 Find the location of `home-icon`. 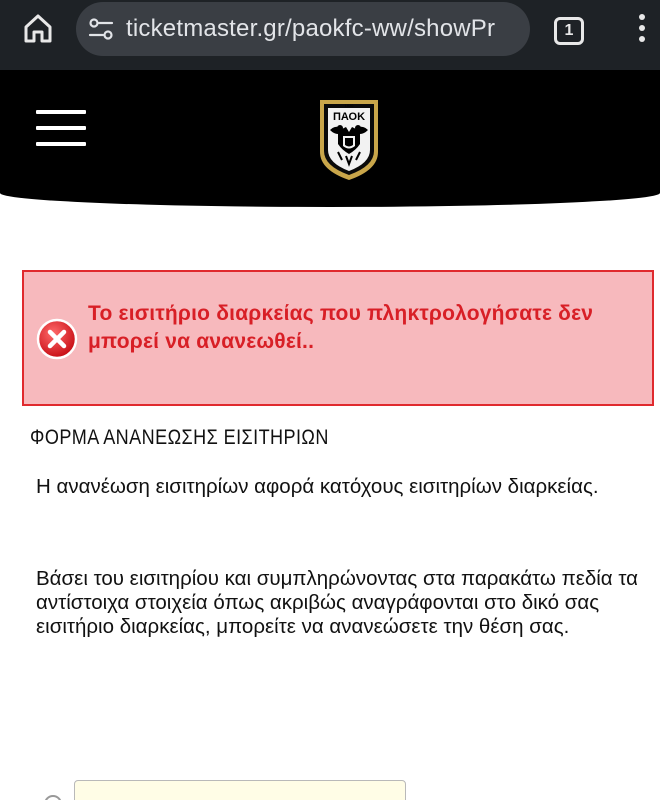

home-icon is located at coordinates (38, 28).